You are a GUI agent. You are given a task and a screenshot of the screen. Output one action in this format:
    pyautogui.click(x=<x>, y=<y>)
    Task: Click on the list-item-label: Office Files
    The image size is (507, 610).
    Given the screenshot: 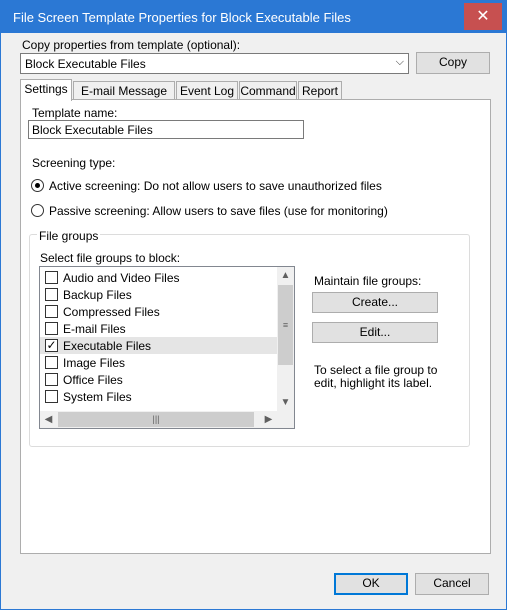 What is the action you would take?
    pyautogui.click(x=93, y=380)
    